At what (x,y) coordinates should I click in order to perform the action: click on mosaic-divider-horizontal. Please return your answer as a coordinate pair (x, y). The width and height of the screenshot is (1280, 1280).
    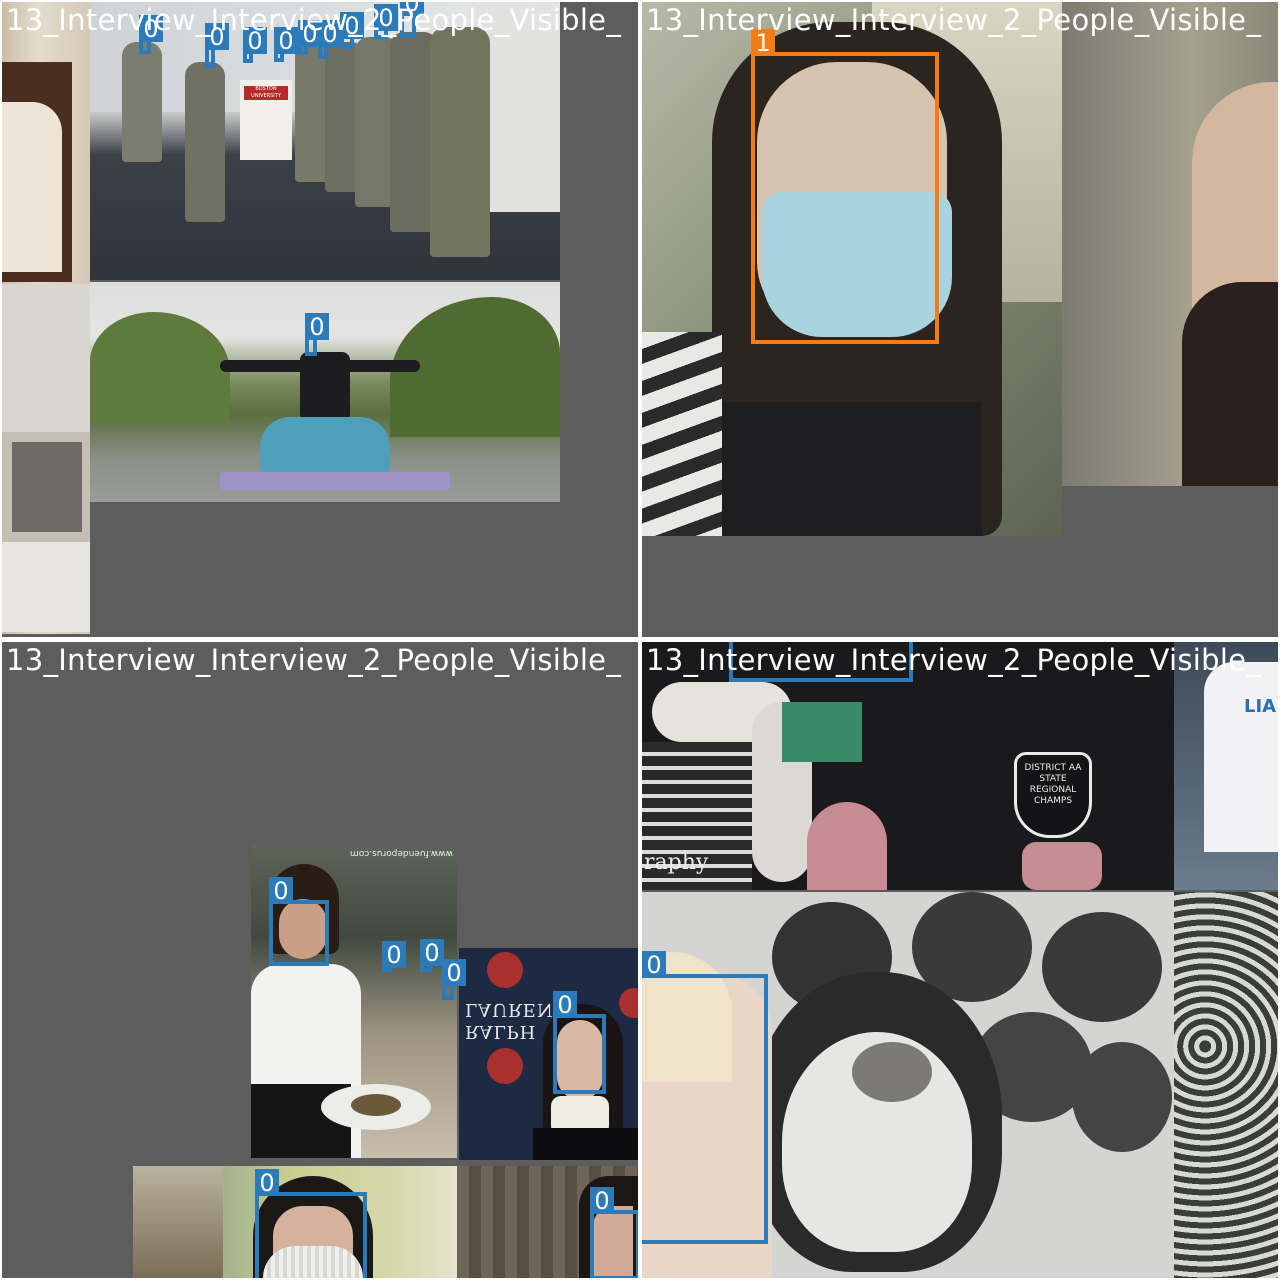
    Looking at the image, I should click on (640, 639).